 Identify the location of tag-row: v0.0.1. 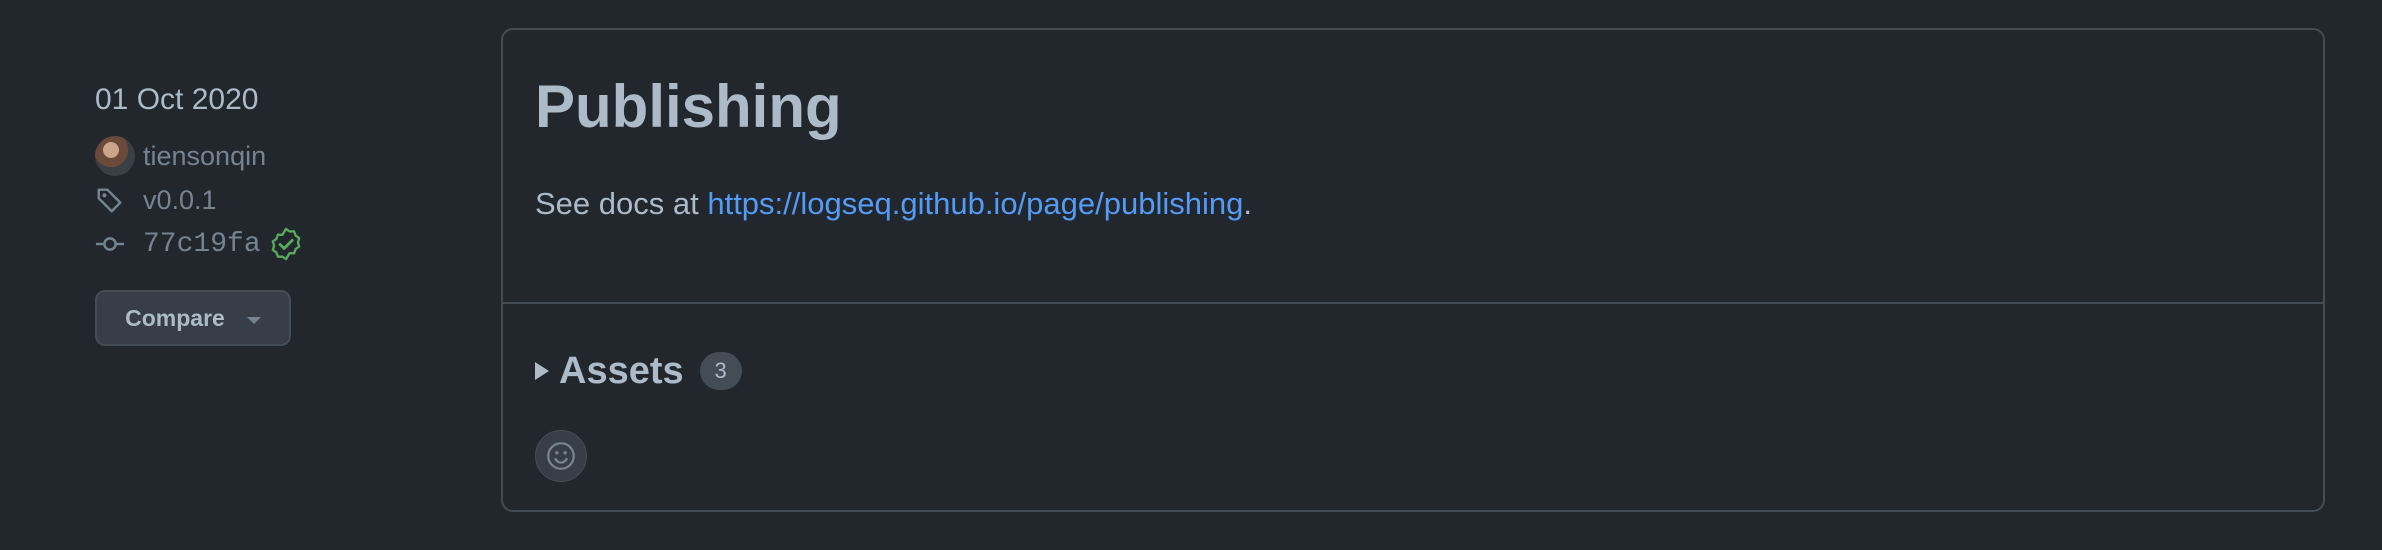
(260, 200).